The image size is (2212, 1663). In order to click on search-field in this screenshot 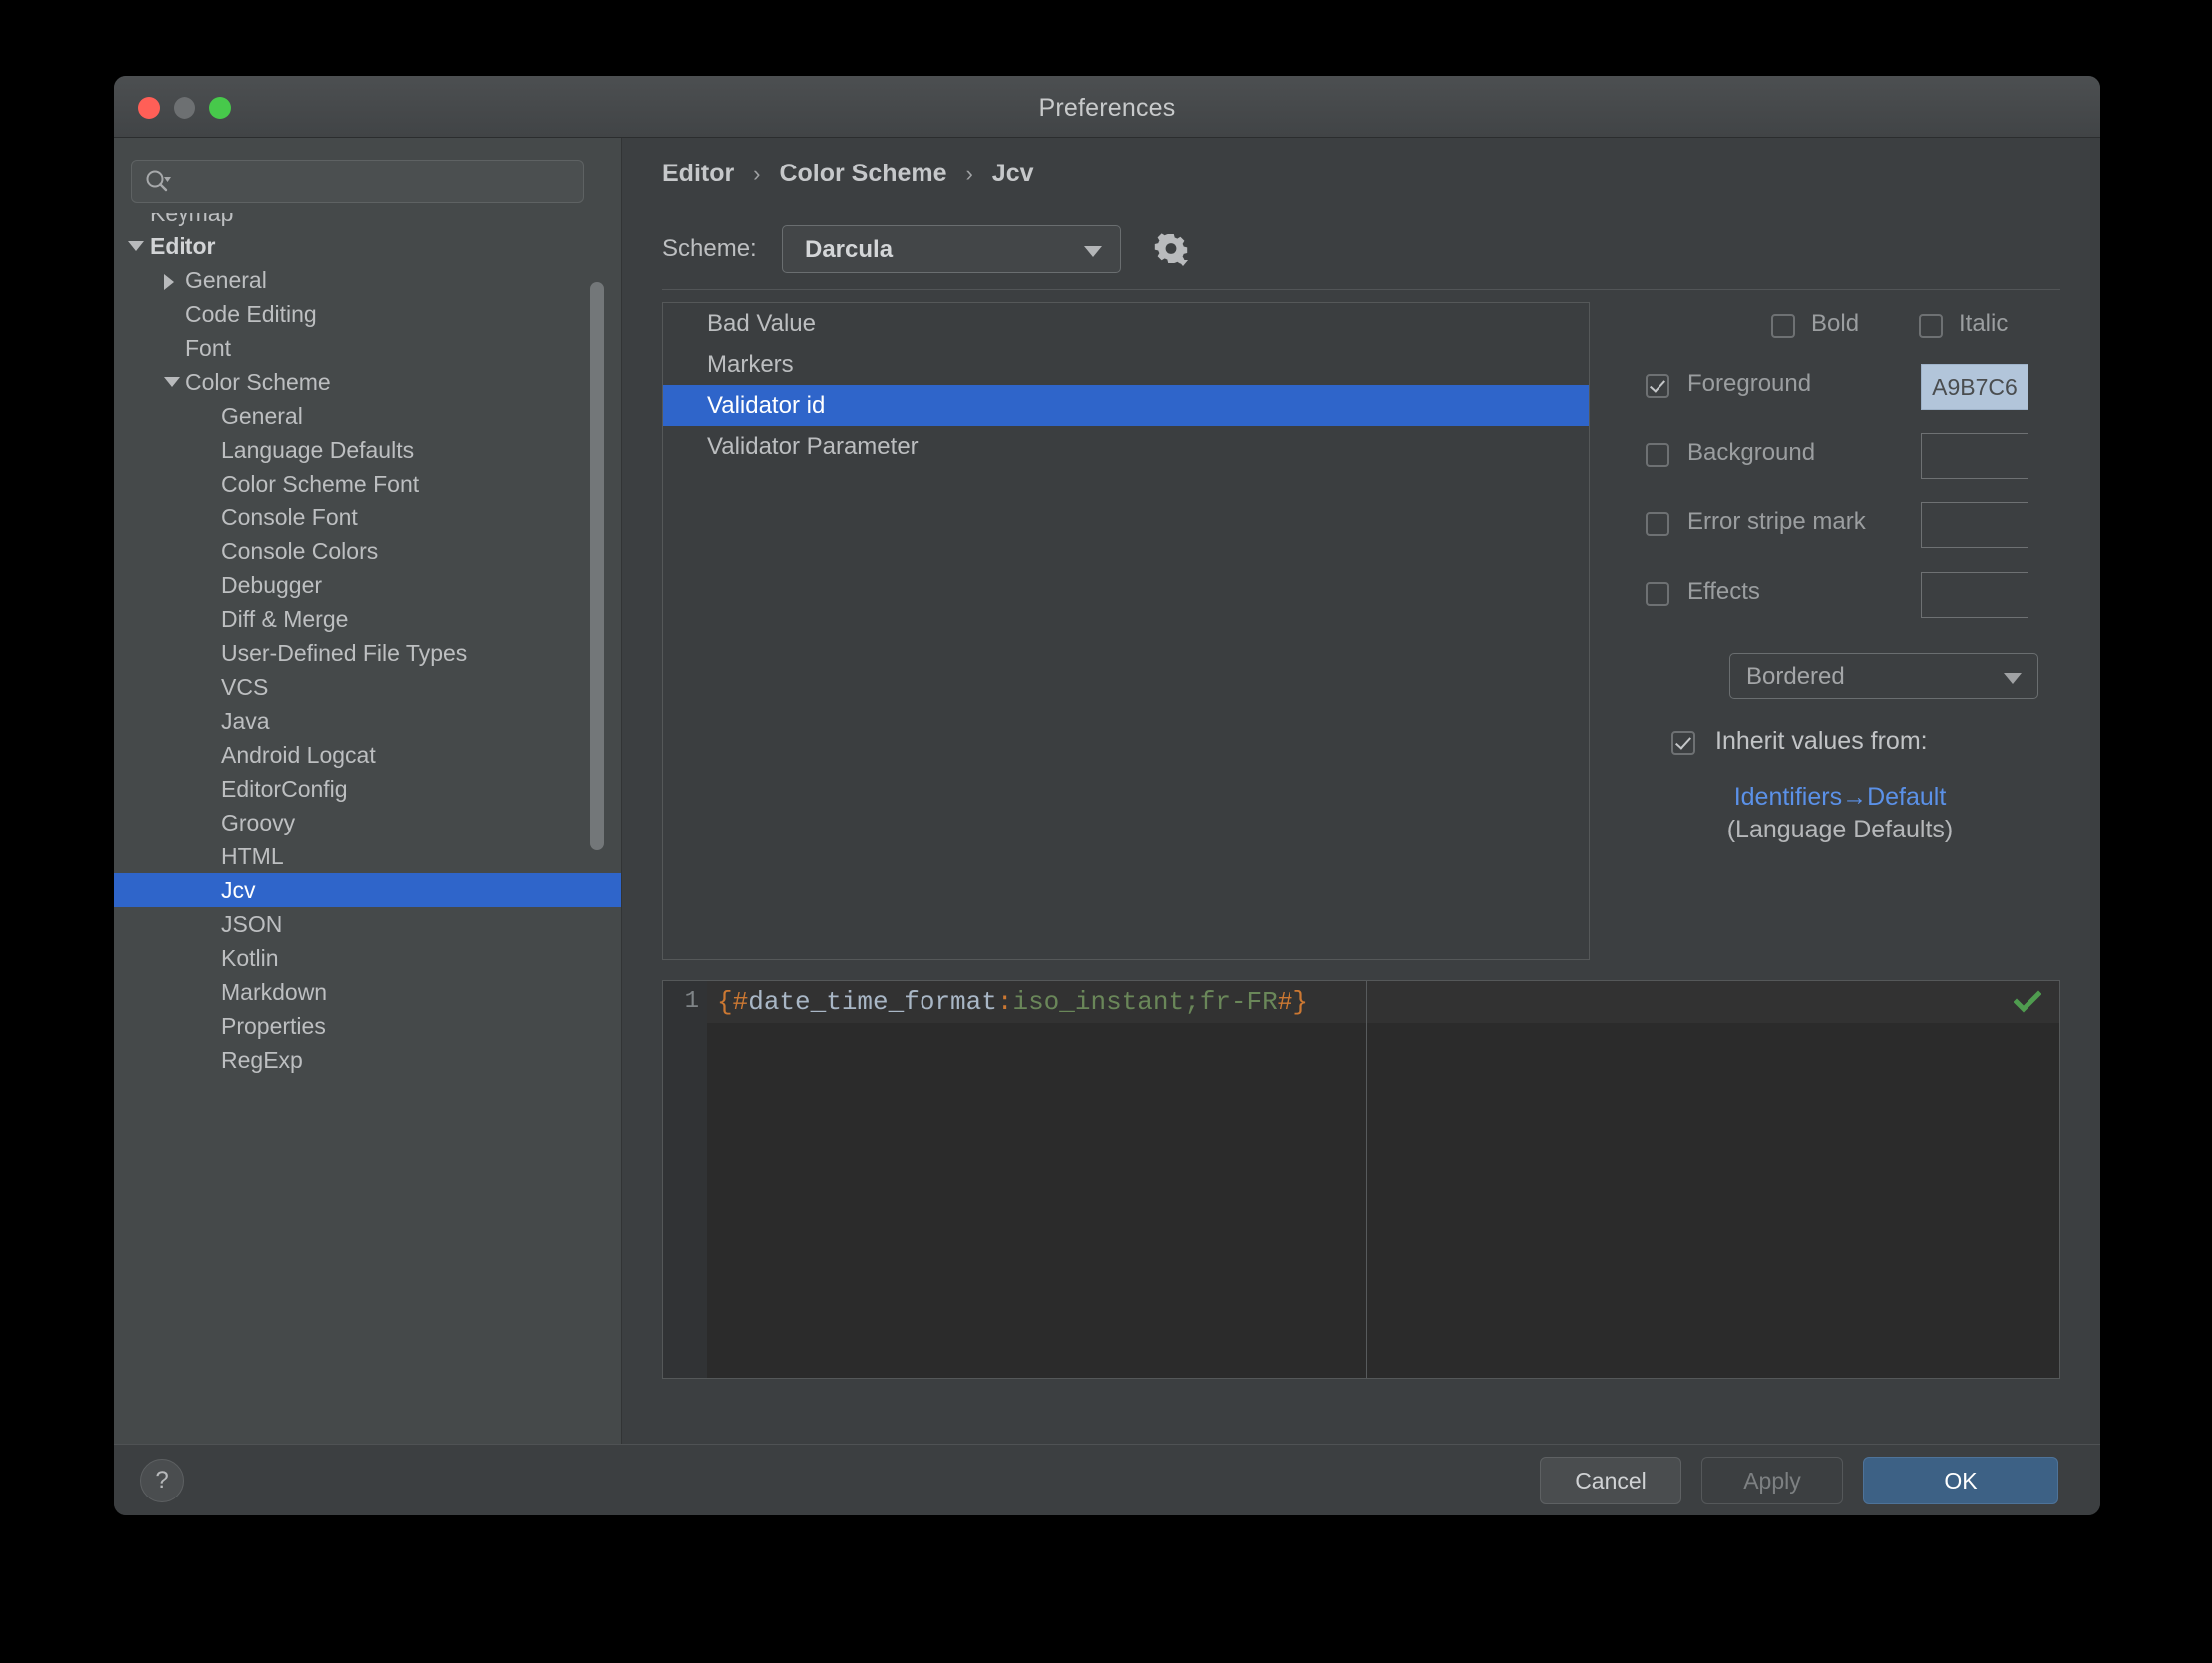, I will do `click(357, 182)`.